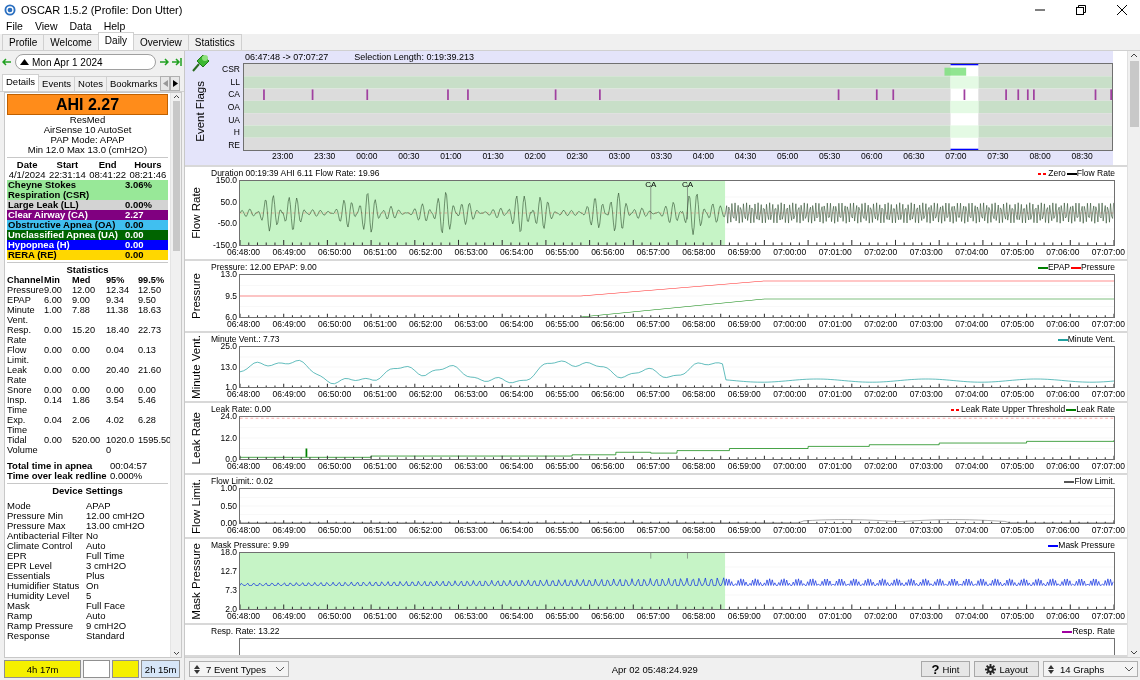 The image size is (1140, 680). Describe the element at coordinates (67, 165) in the screenshot. I see `column-header: Start` at that location.